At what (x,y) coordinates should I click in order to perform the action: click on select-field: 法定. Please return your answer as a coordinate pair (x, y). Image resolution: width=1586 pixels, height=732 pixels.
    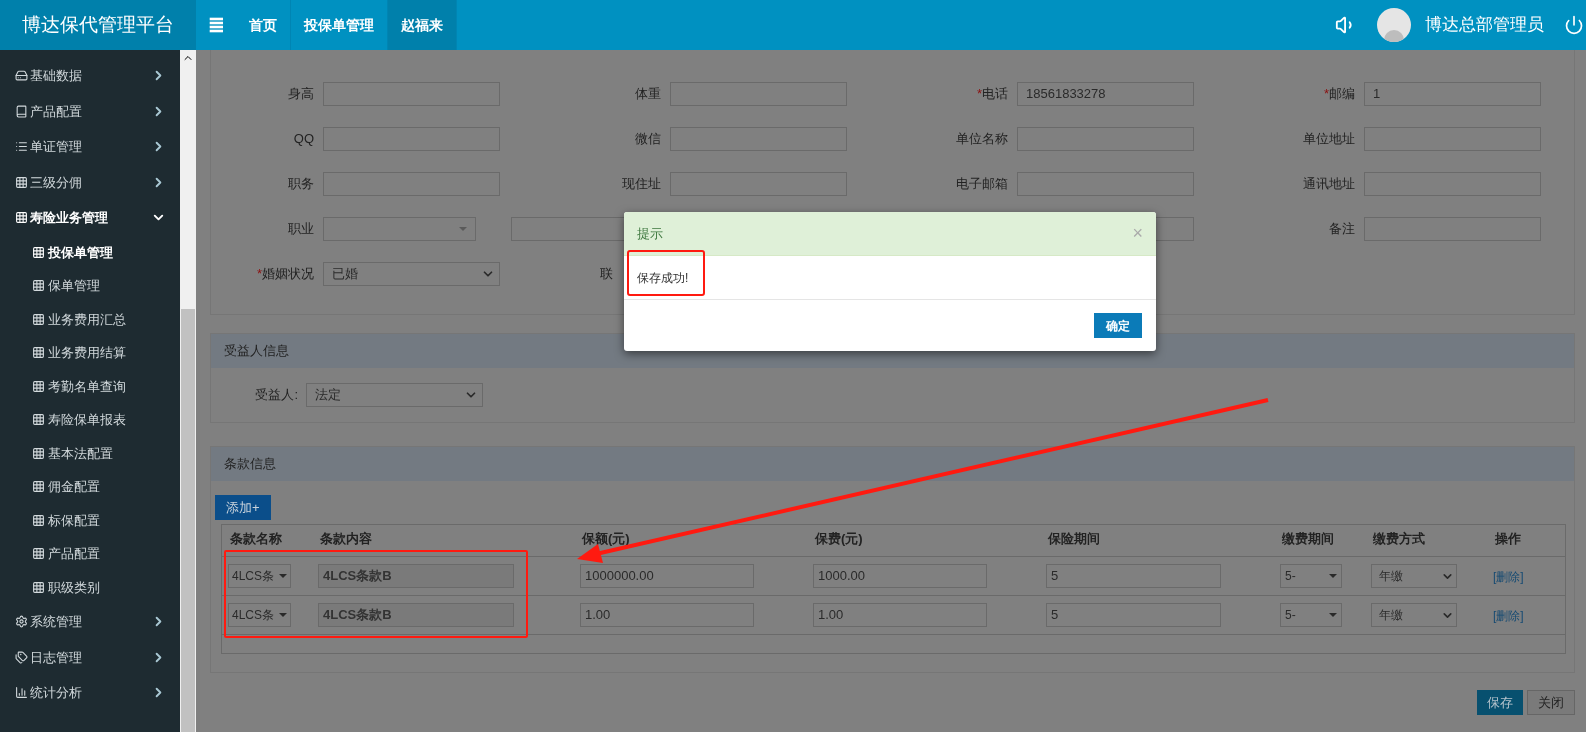
    Looking at the image, I should click on (394, 395).